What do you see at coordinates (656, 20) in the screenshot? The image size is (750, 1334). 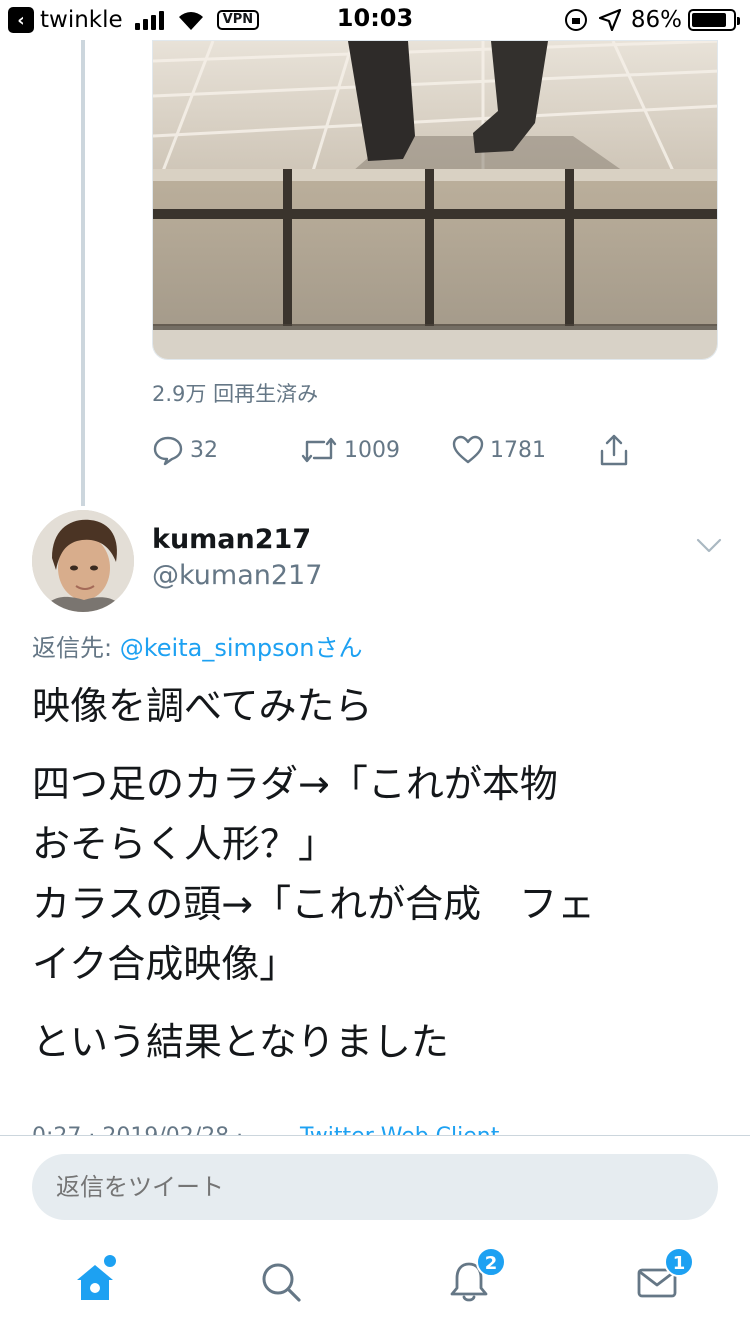 I see `battery-percent: 86%` at bounding box center [656, 20].